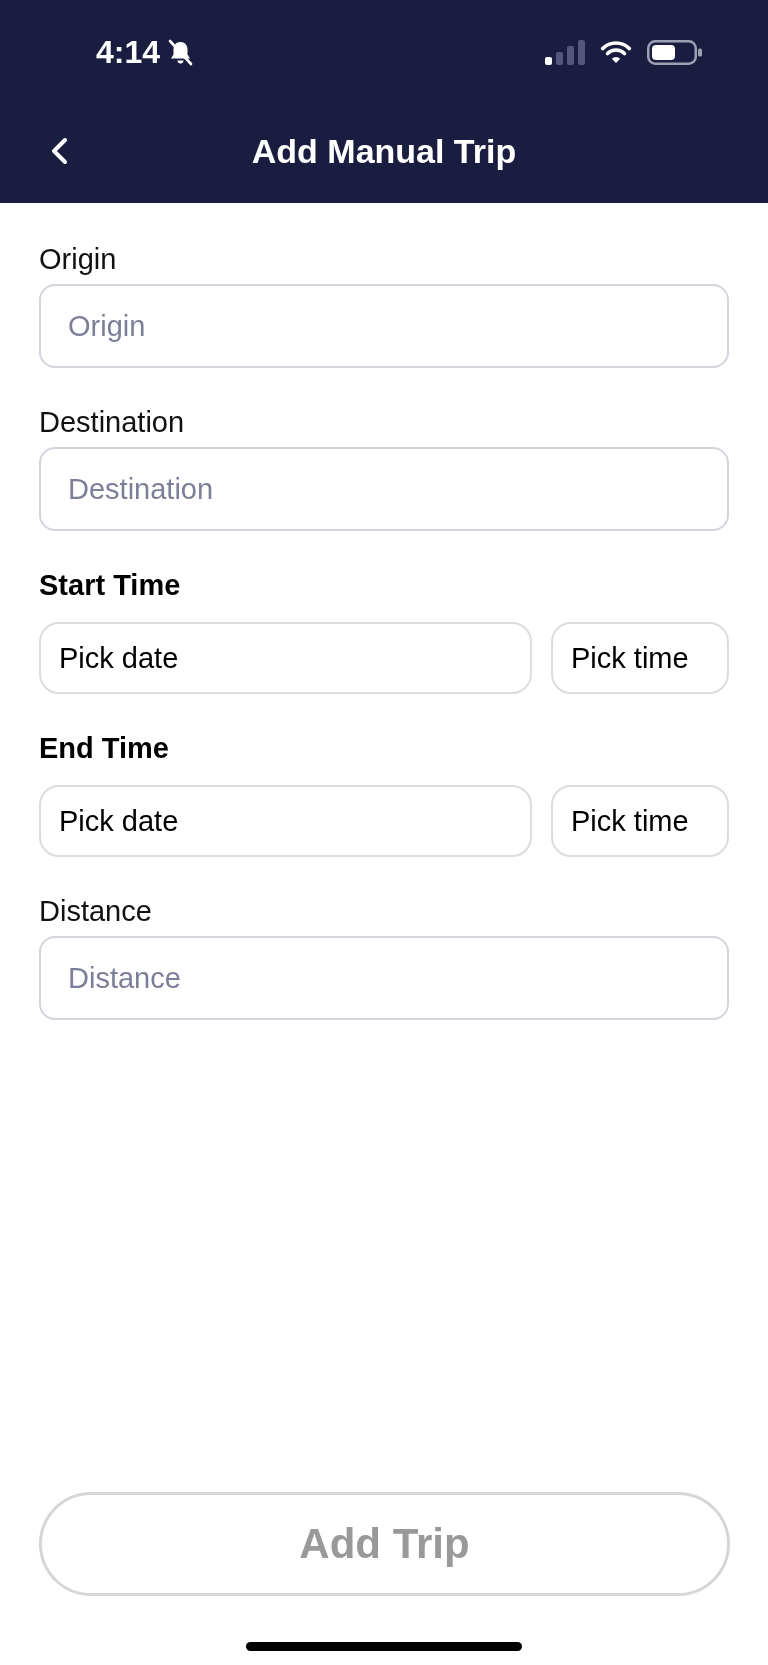 The width and height of the screenshot is (768, 1665). I want to click on screen-title: Add Manual Trip, so click(384, 151).